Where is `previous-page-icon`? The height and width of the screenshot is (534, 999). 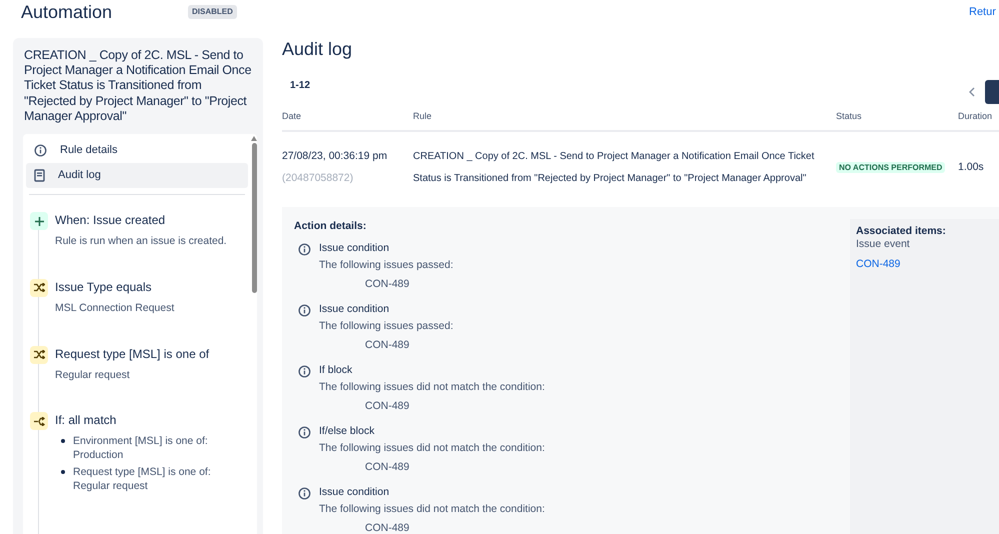
previous-page-icon is located at coordinates (972, 92).